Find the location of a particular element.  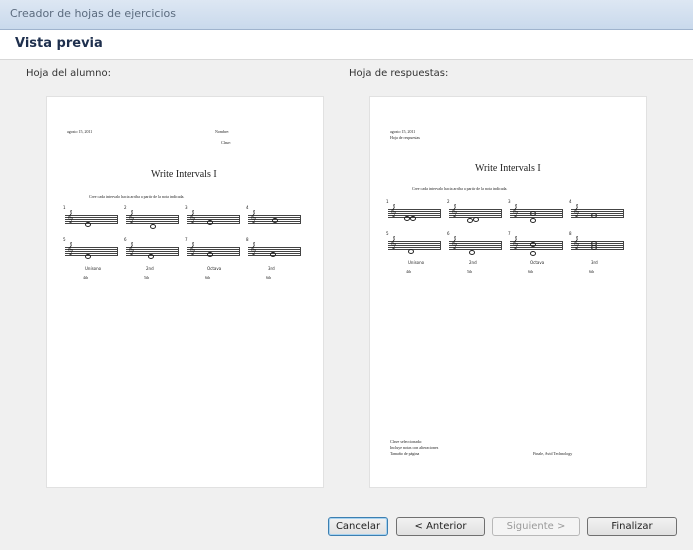

title-bar: Creador de hojas de ejercicios is located at coordinates (346, 15).